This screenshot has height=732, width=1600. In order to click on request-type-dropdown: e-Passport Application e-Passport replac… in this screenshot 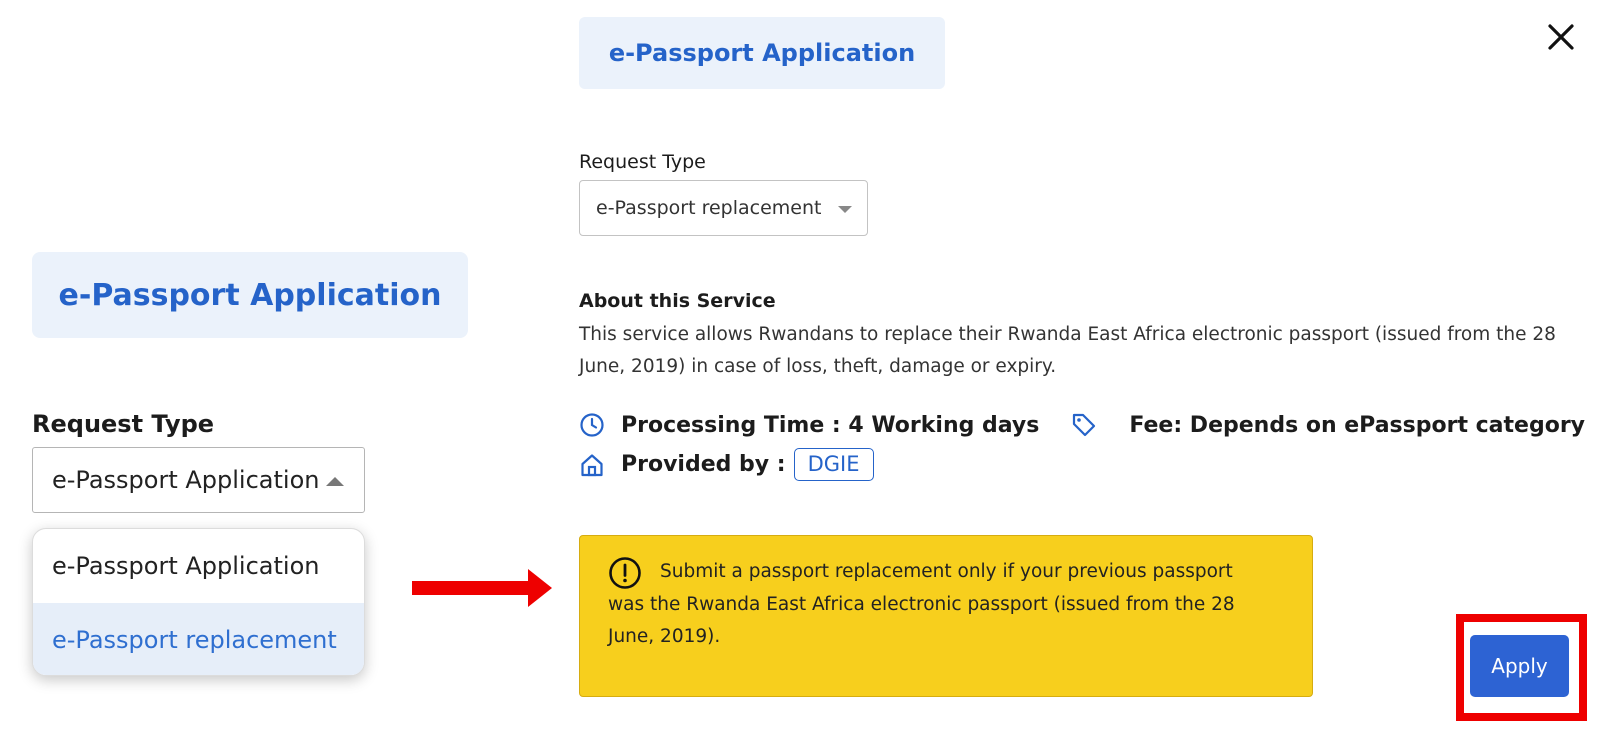, I will do `click(198, 602)`.